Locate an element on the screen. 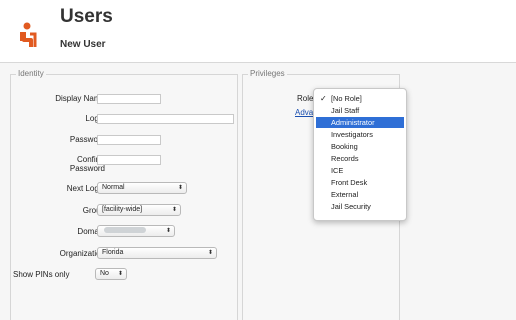 This screenshot has height=320, width=516. page-subtitle: New User is located at coordinates (83, 44).